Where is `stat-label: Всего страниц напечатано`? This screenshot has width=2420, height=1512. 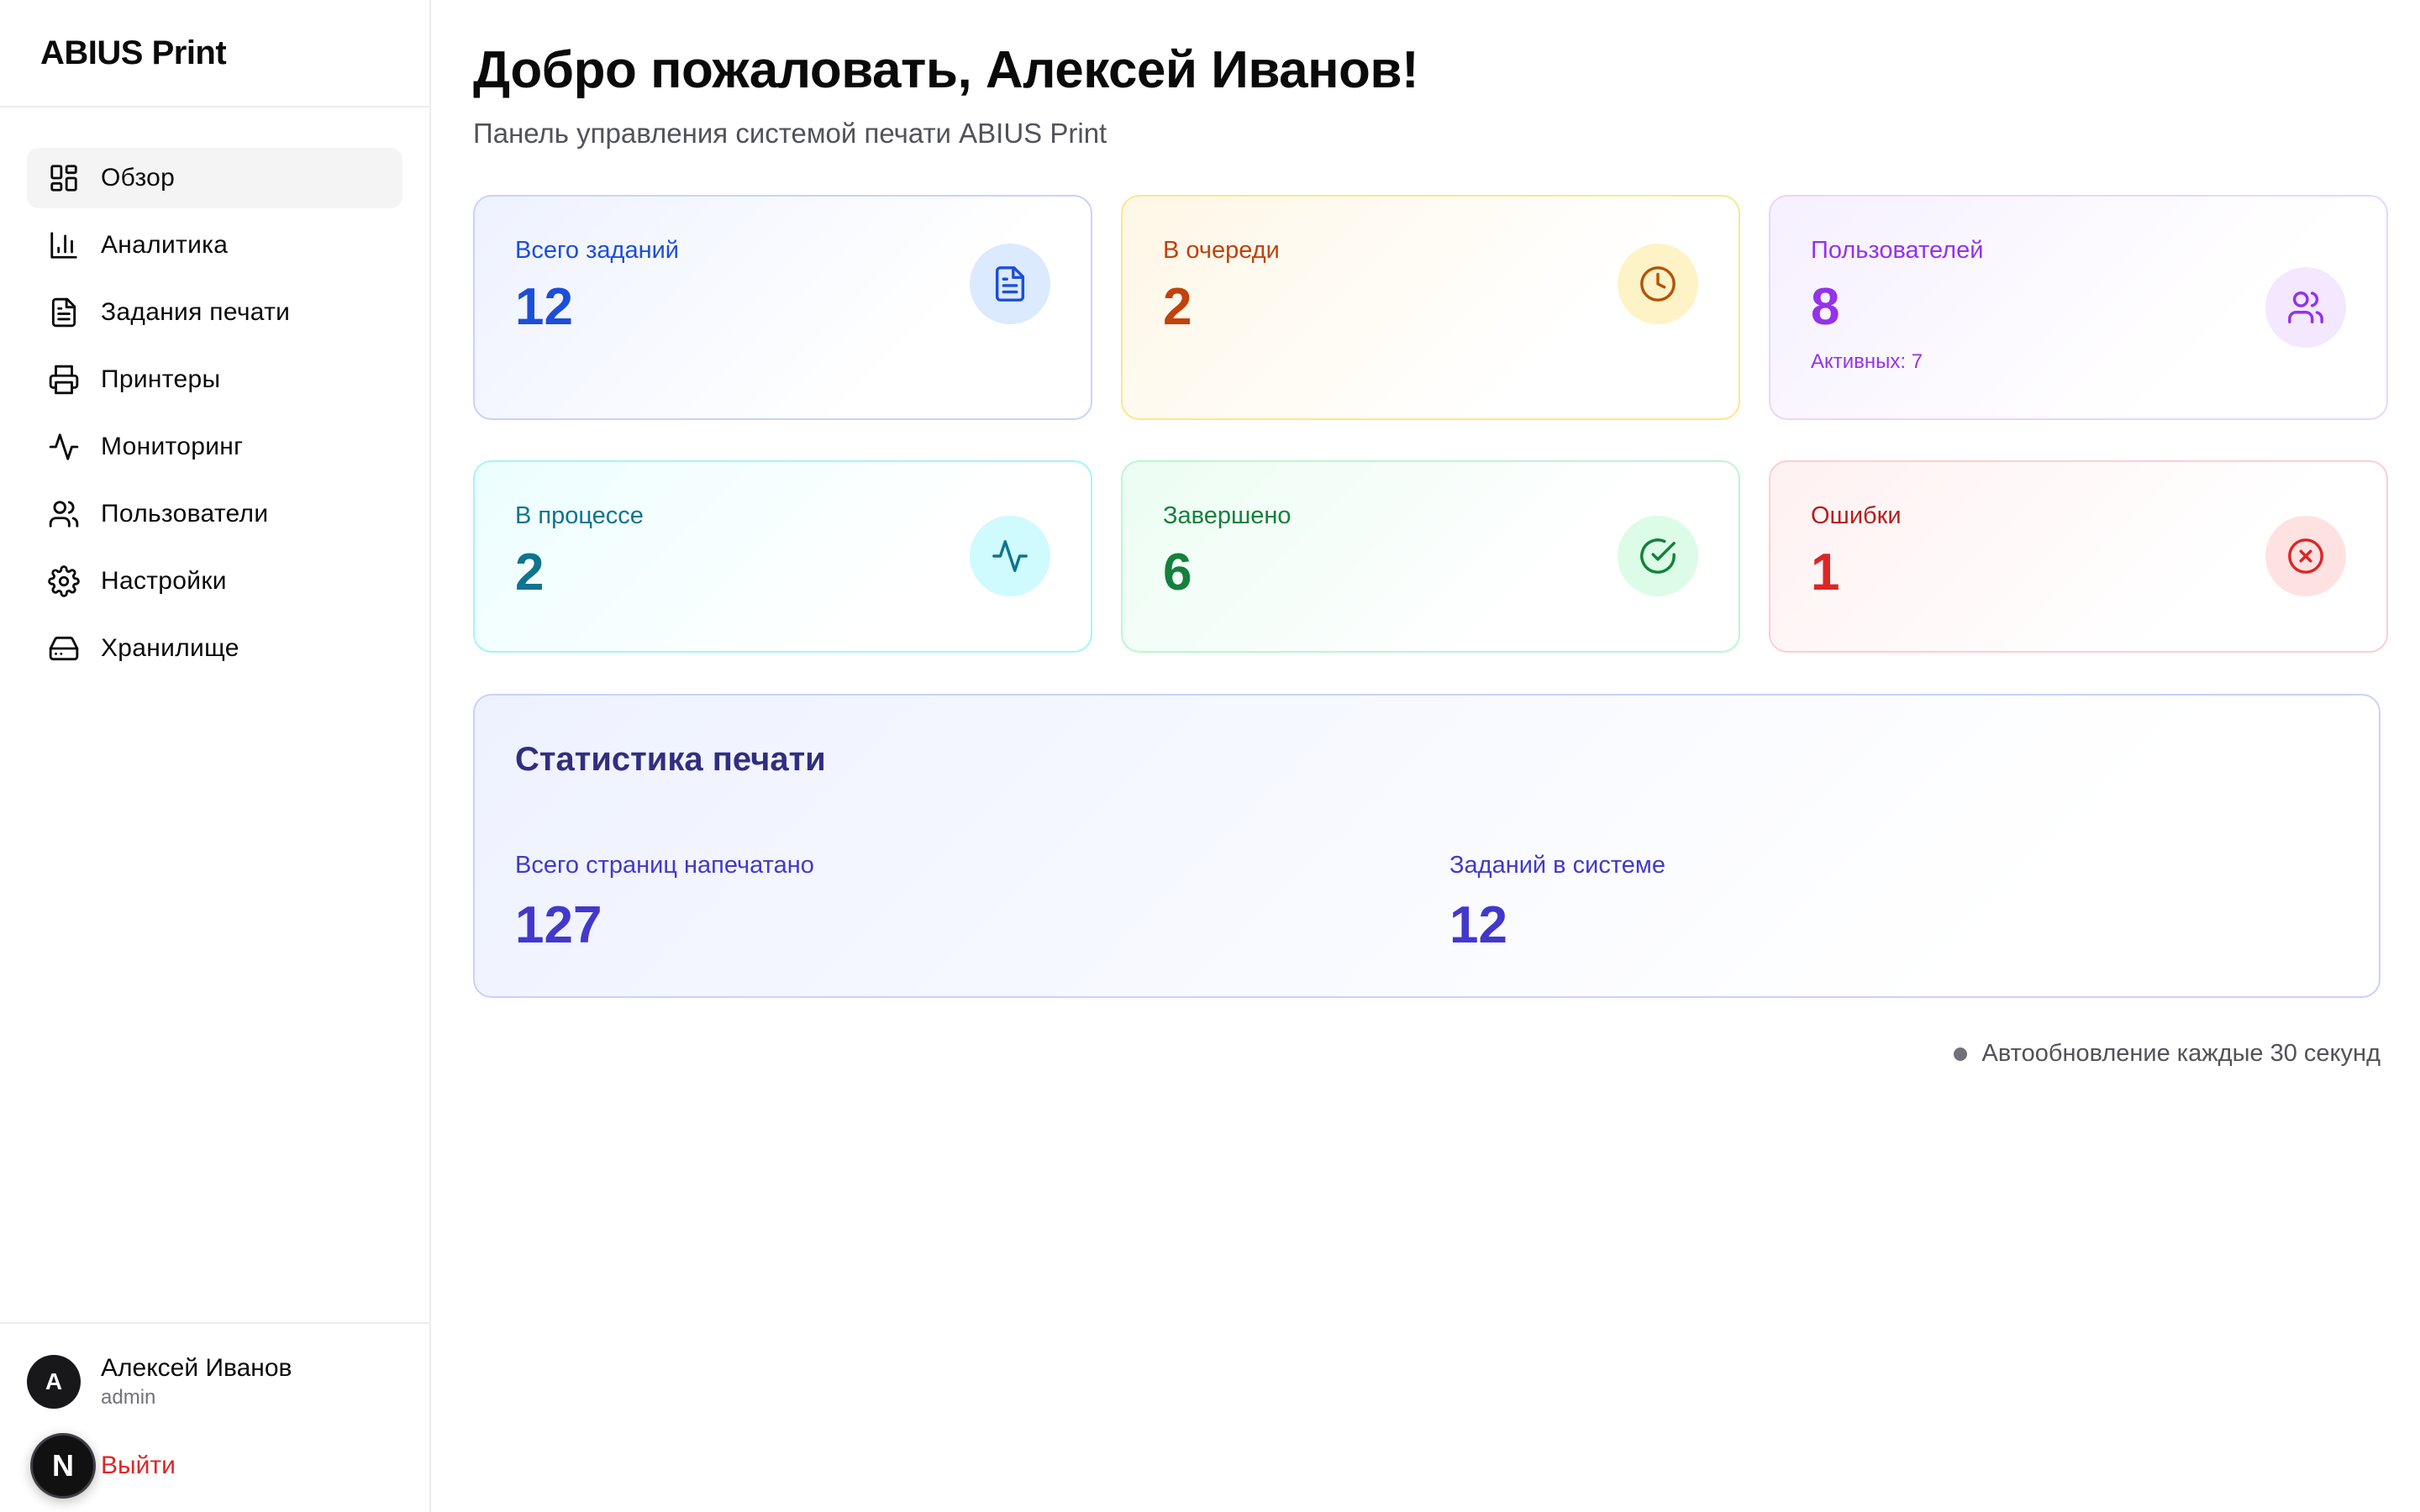
stat-label: Всего страниц напечатано is located at coordinates (664, 865).